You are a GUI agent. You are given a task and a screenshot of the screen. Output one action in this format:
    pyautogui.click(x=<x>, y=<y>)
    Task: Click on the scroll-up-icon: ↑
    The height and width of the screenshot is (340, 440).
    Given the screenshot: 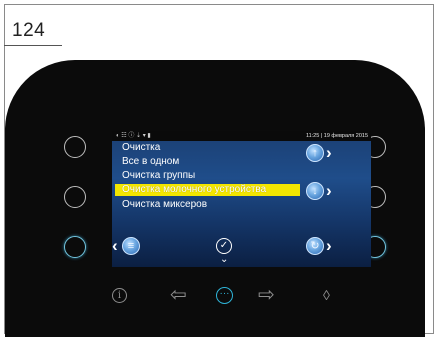 What is the action you would take?
    pyautogui.click(x=315, y=153)
    